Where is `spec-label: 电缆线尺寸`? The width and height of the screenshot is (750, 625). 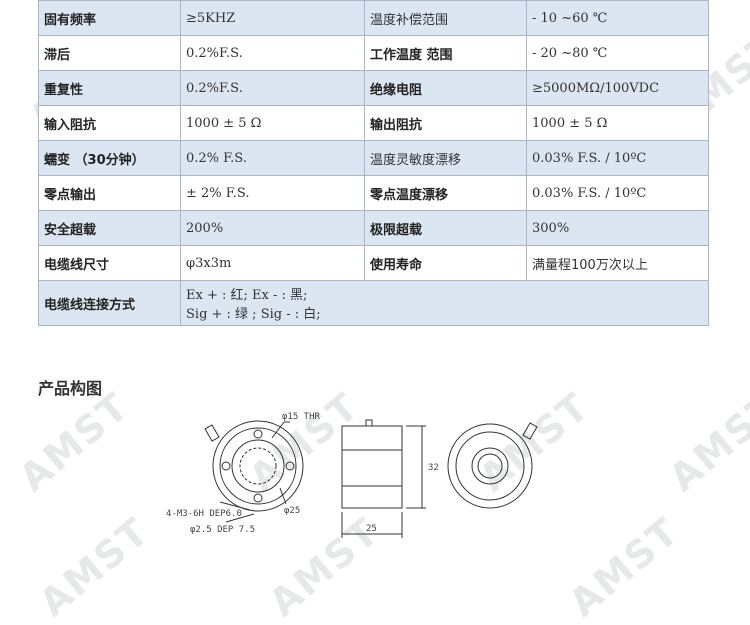
spec-label: 电缆线尺寸 is located at coordinates (109, 263).